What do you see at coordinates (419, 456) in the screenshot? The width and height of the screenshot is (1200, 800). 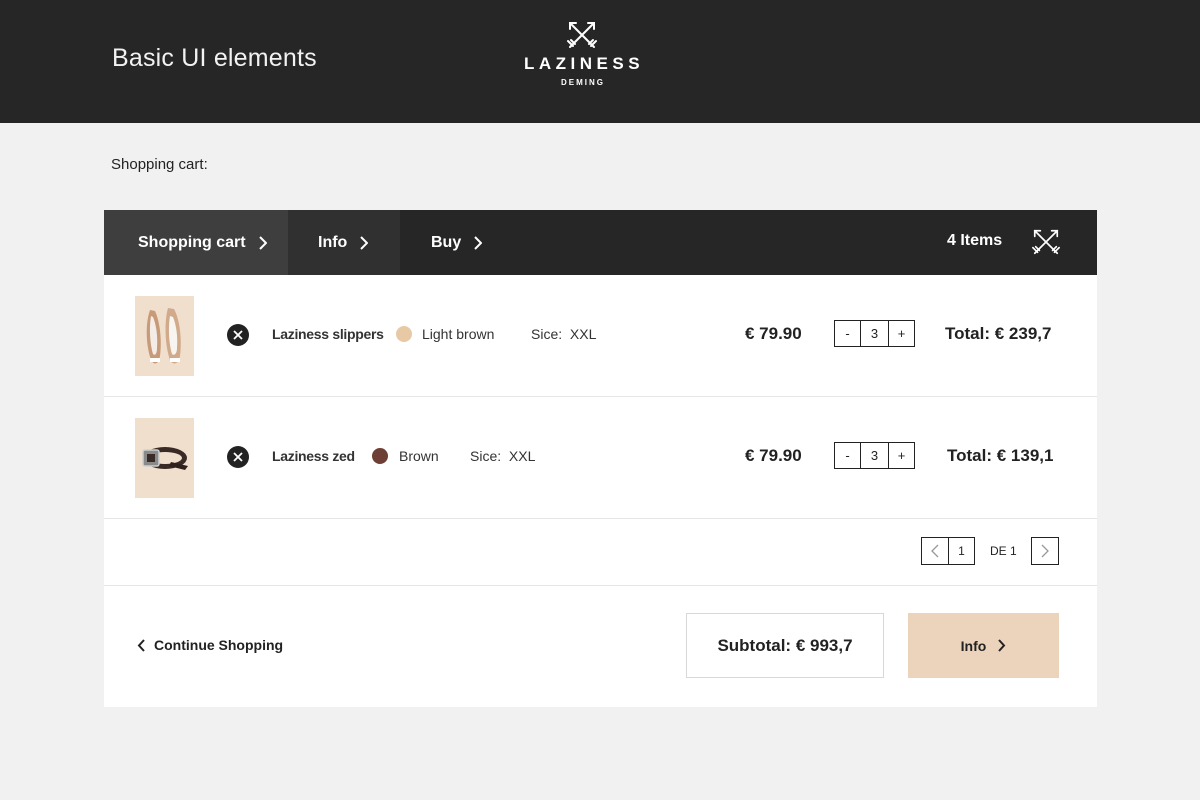 I see `color-name: Brown` at bounding box center [419, 456].